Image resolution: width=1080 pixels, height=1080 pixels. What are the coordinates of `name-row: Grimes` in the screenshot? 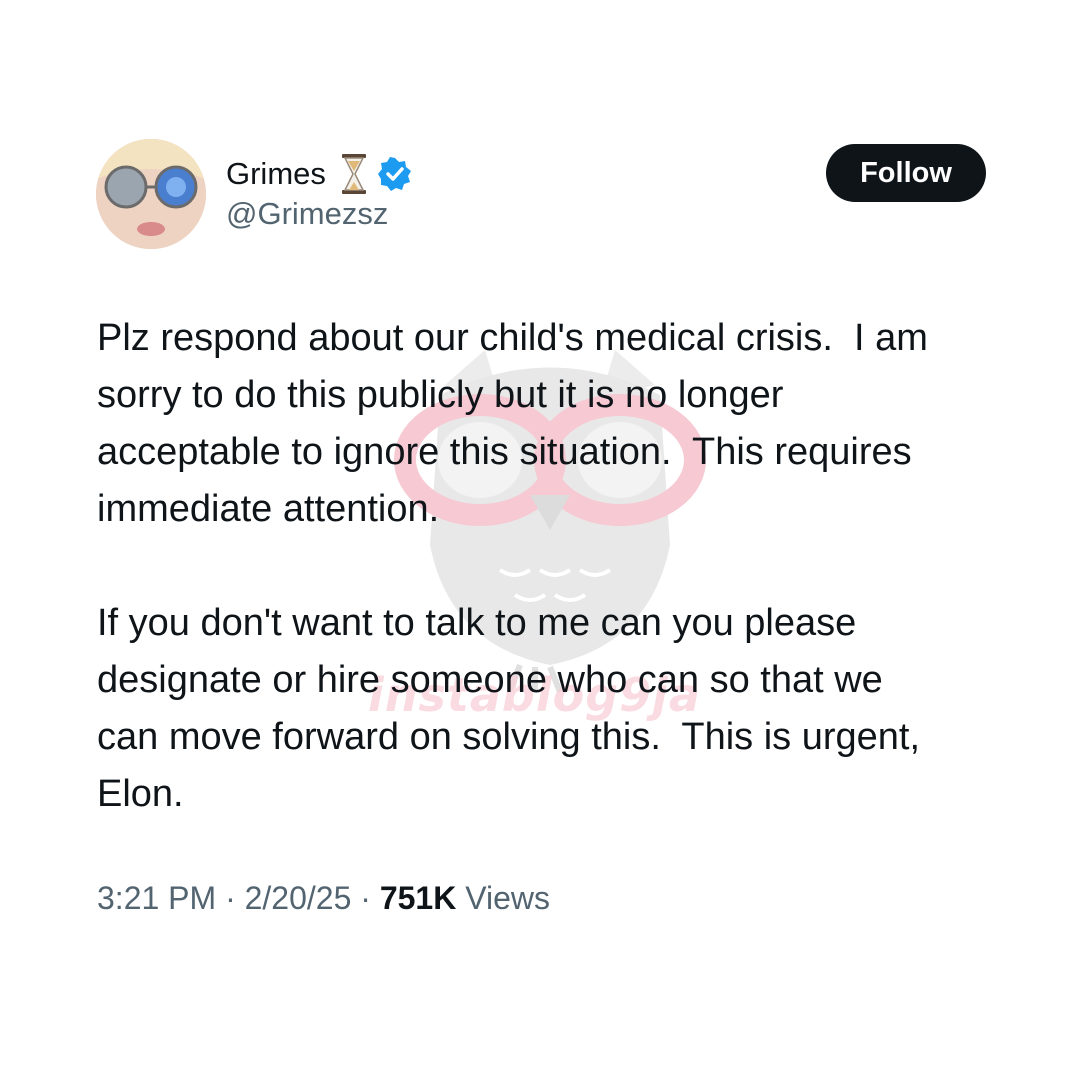 It's located at (319, 174).